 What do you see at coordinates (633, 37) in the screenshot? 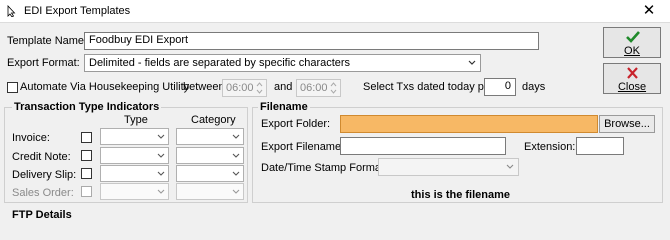
I see `check-icon` at bounding box center [633, 37].